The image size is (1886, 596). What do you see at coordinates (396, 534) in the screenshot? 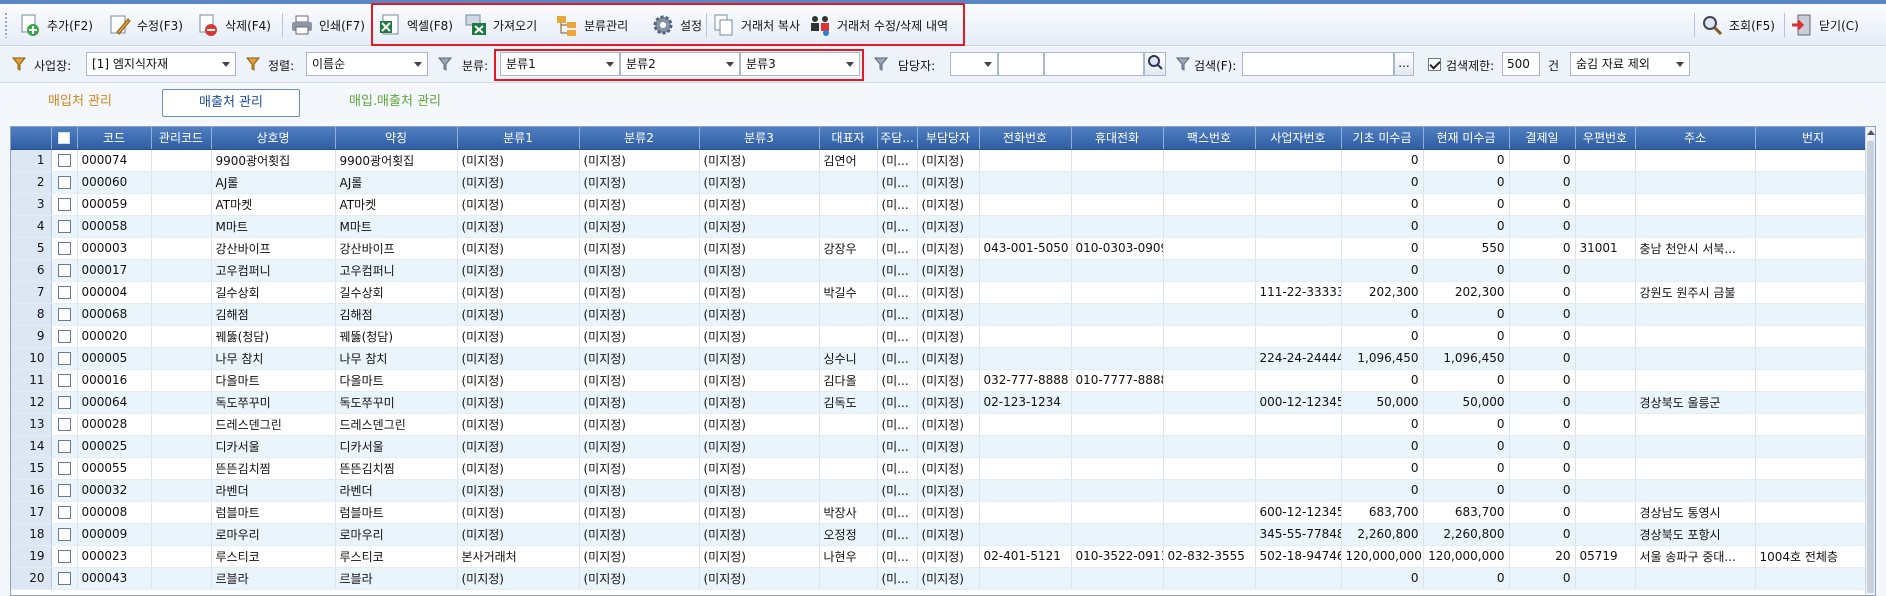
I see `table-cell: 로마우리` at bounding box center [396, 534].